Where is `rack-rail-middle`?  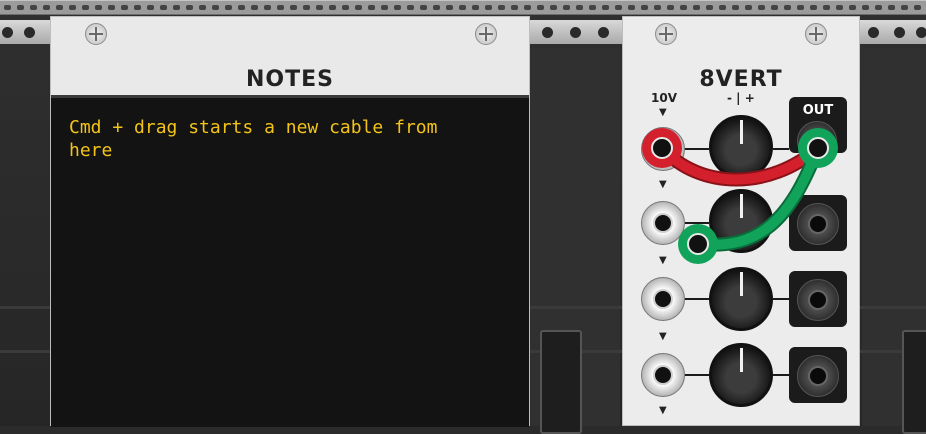
rack-rail-middle is located at coordinates (576, 32).